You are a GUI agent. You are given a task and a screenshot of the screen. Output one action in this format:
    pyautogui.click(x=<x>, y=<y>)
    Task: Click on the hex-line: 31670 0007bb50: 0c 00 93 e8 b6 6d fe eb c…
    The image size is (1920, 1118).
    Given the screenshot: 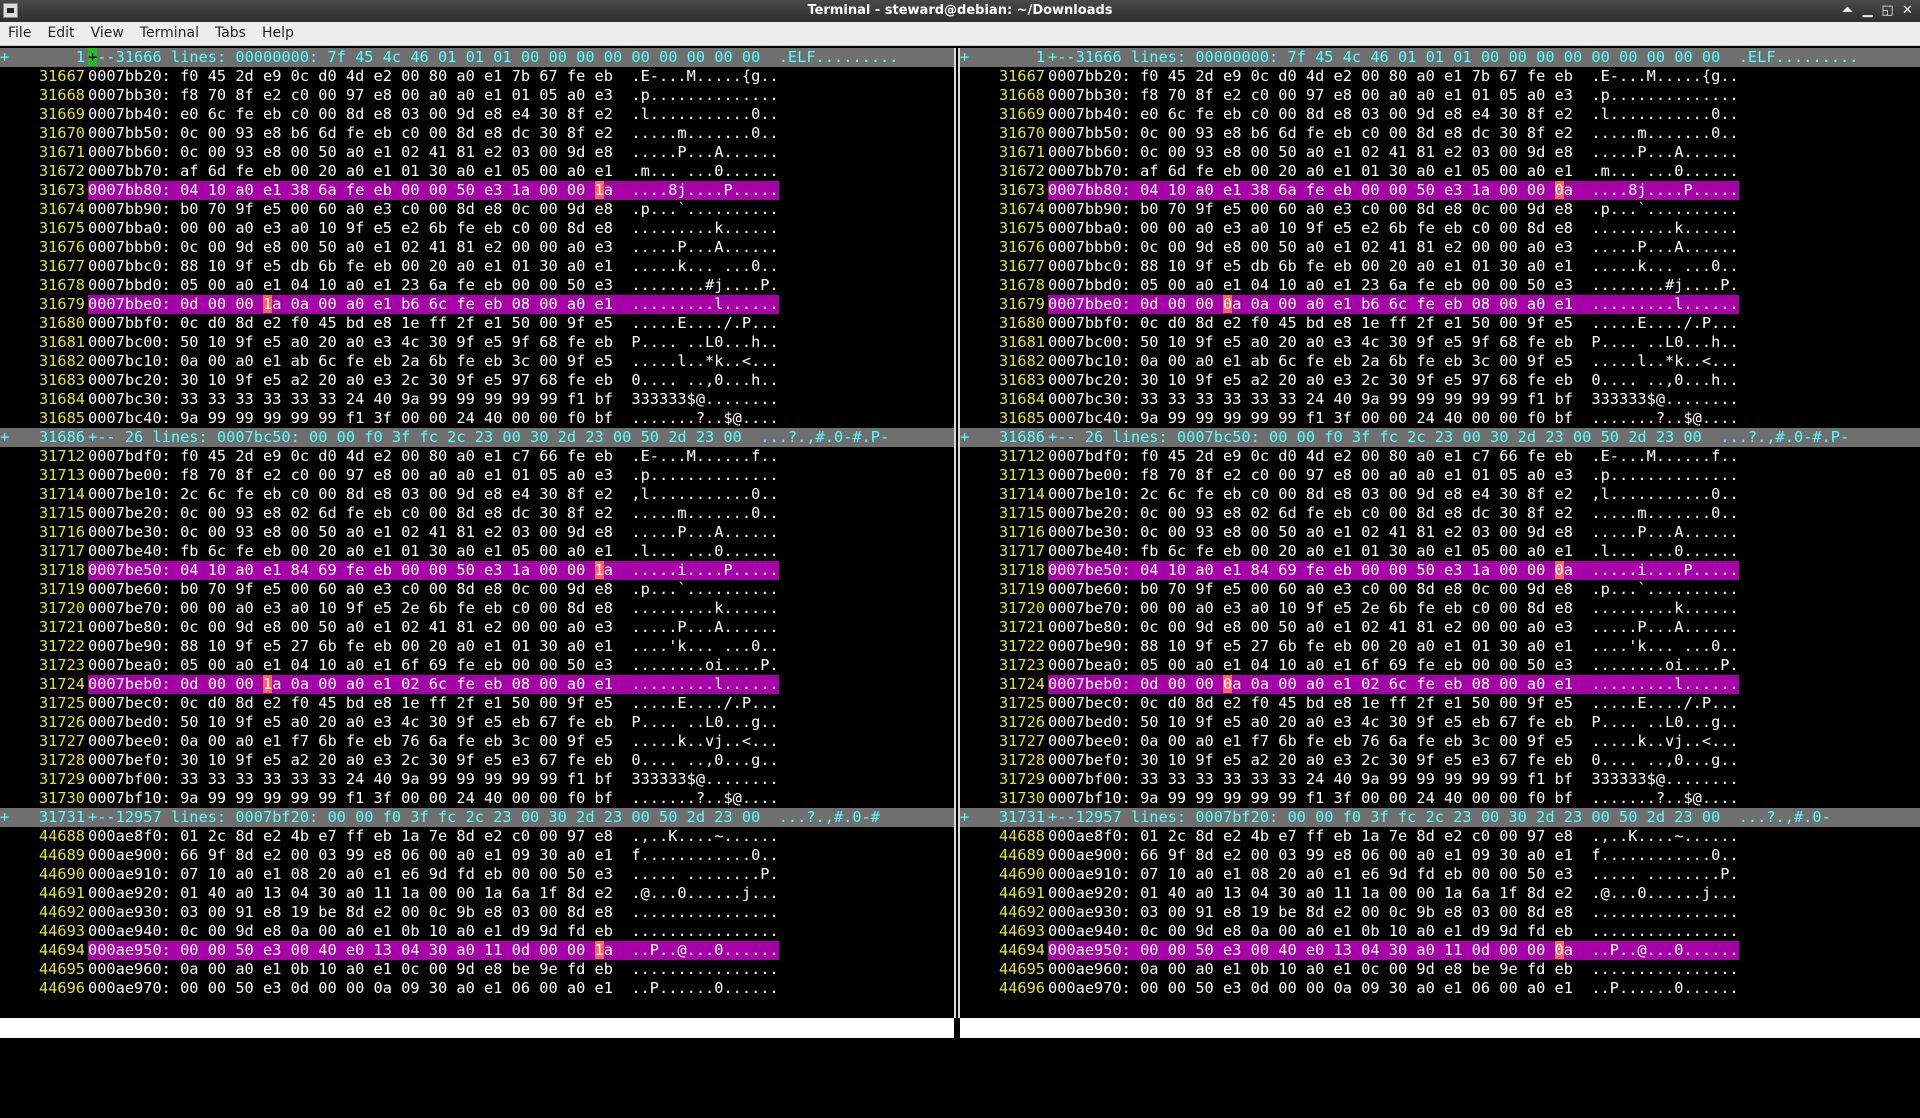 What is the action you would take?
    pyautogui.click(x=1440, y=133)
    